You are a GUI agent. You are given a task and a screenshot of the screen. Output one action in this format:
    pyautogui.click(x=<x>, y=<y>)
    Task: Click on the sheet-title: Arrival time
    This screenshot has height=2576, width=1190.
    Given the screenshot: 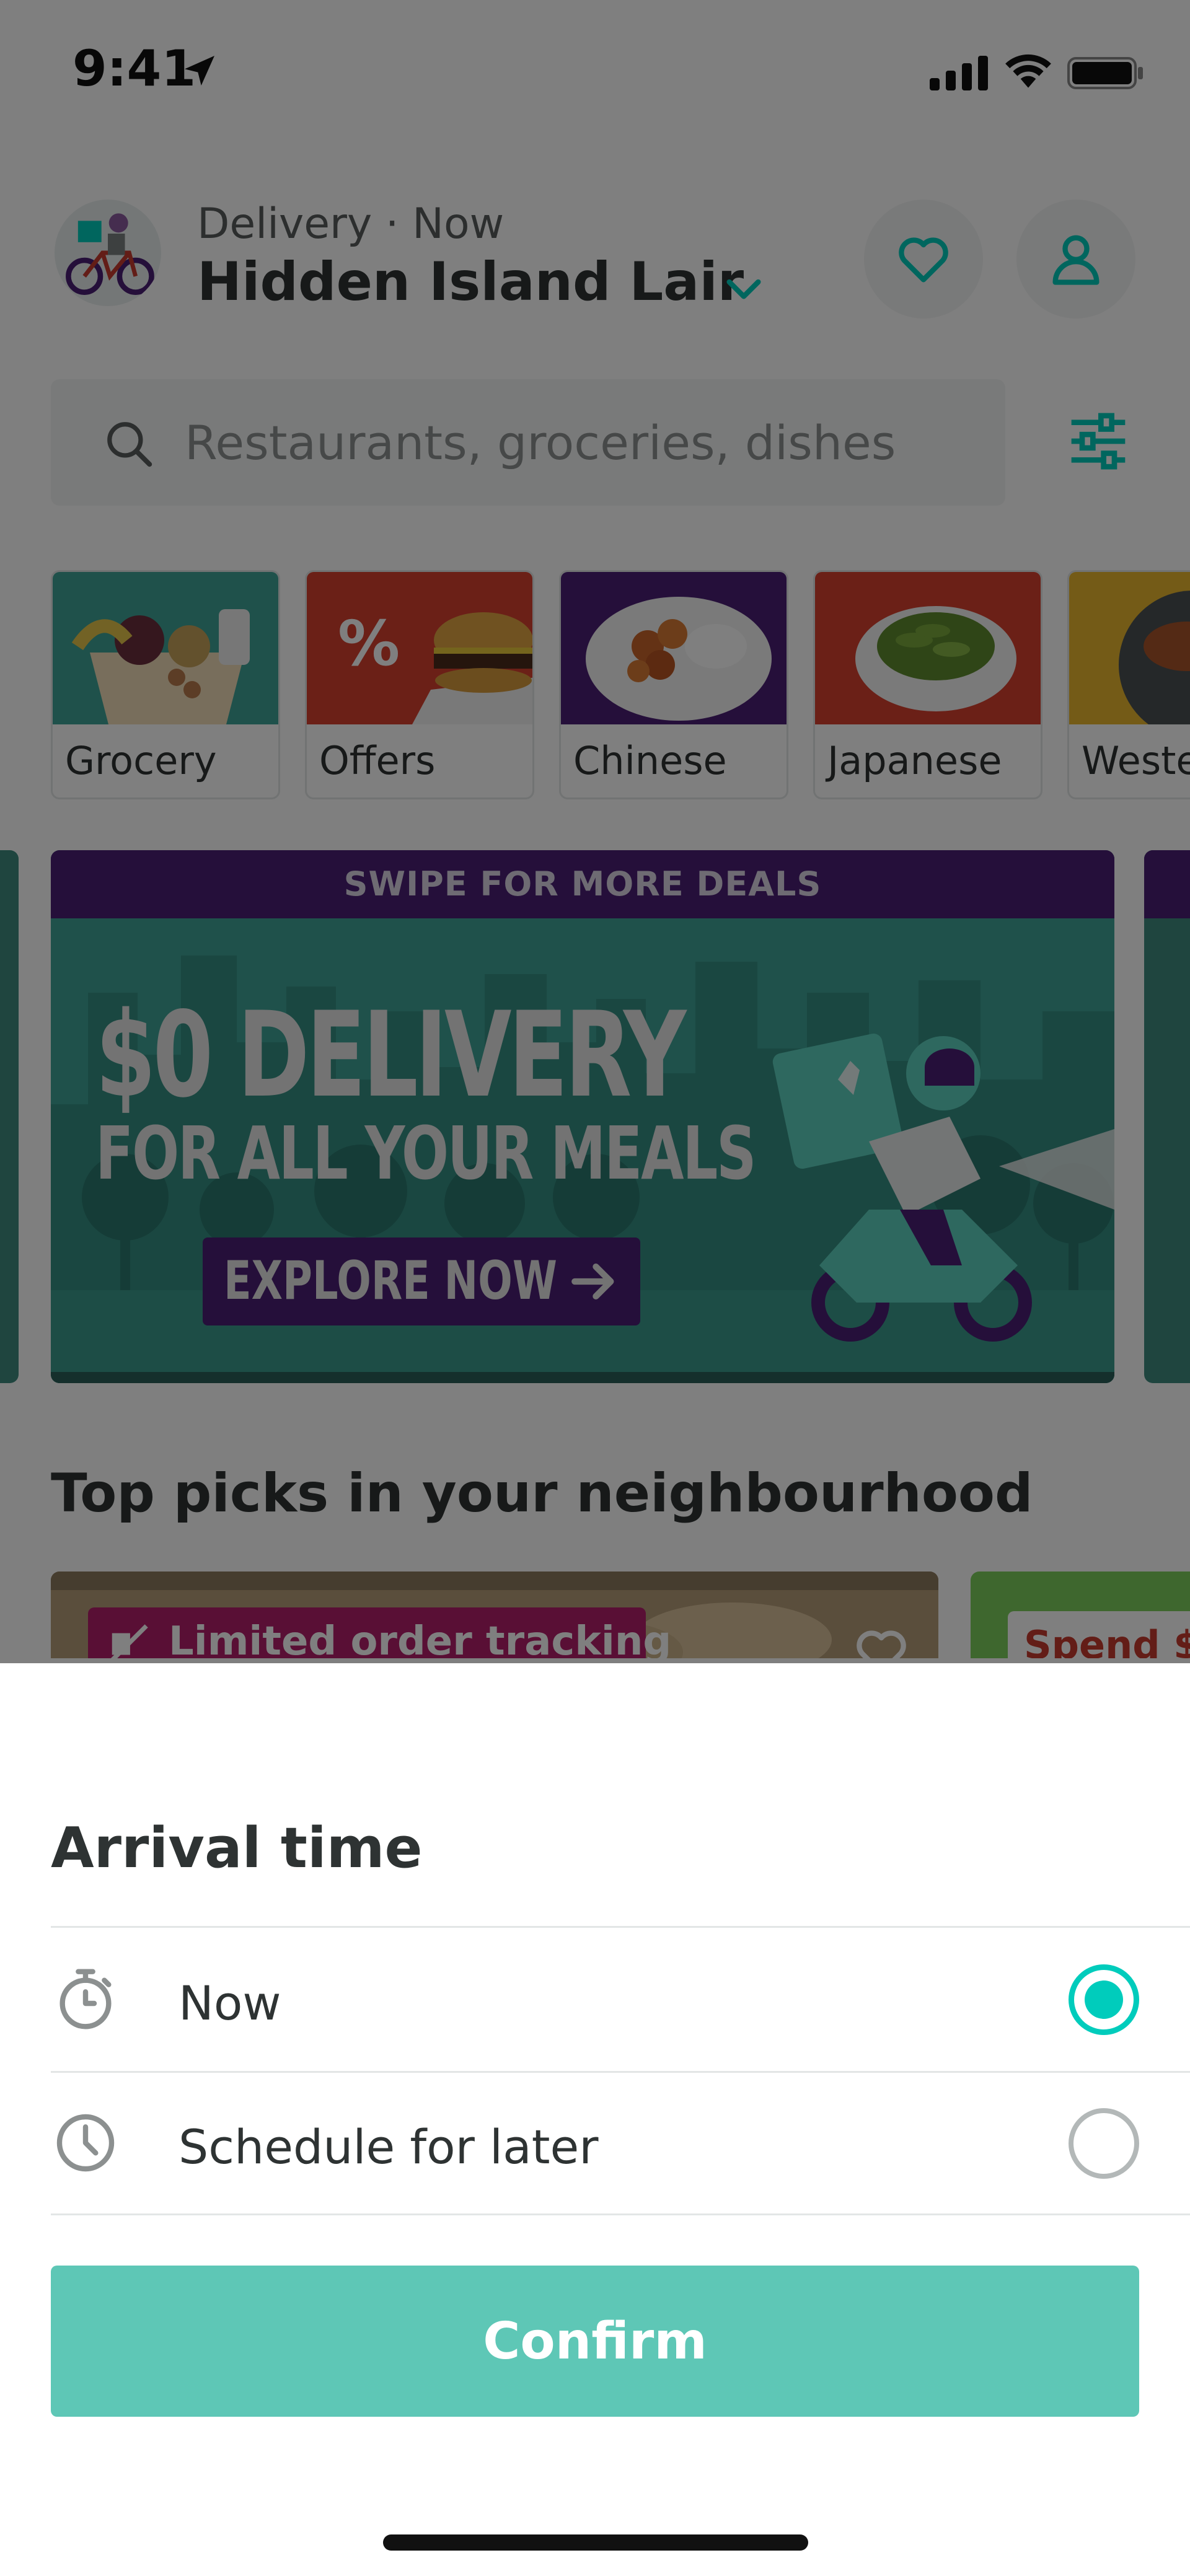 What is the action you would take?
    pyautogui.click(x=237, y=1849)
    